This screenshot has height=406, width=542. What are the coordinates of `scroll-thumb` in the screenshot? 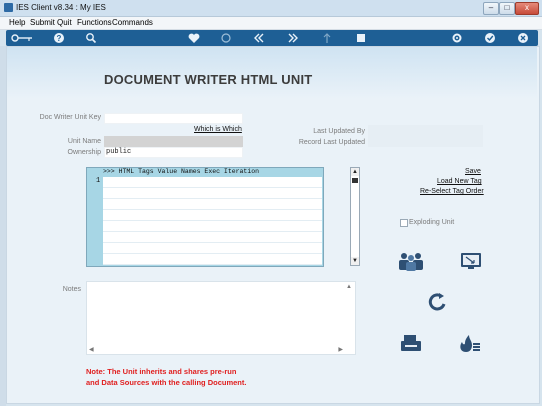 It's located at (355, 180).